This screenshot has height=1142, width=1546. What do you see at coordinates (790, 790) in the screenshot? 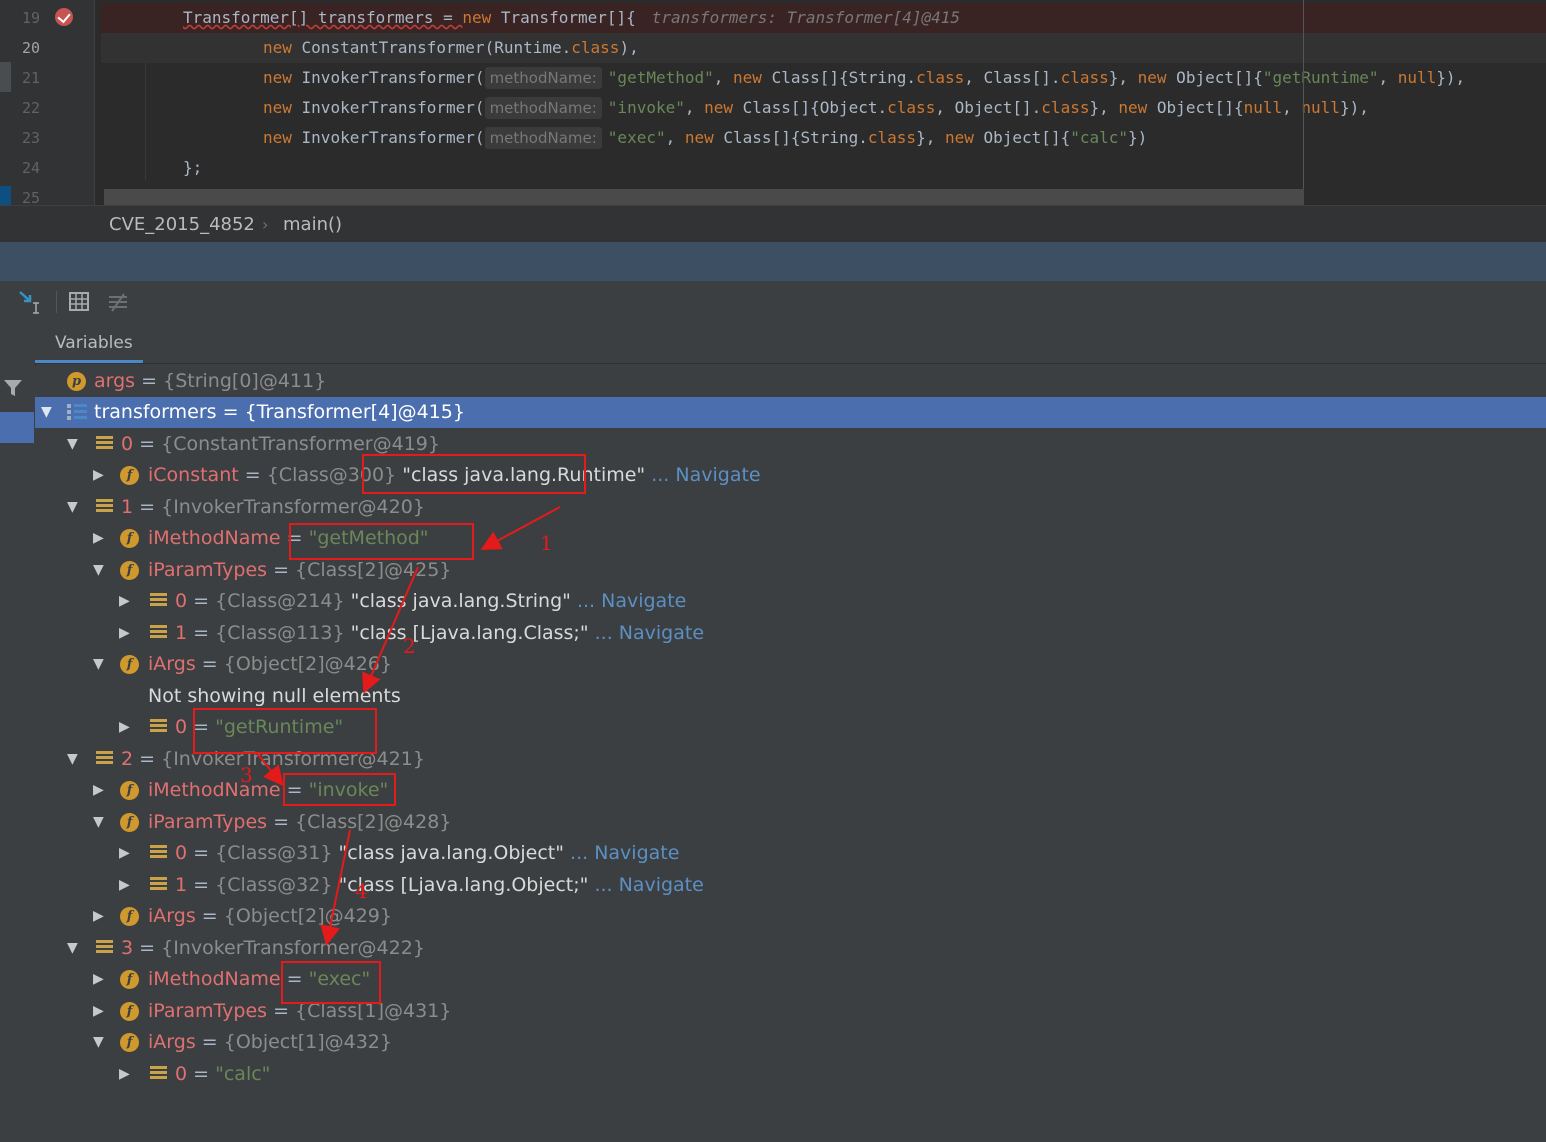
I see `tree-row-imethodname: ▶ f iMethodName = "invoke"` at bounding box center [790, 790].